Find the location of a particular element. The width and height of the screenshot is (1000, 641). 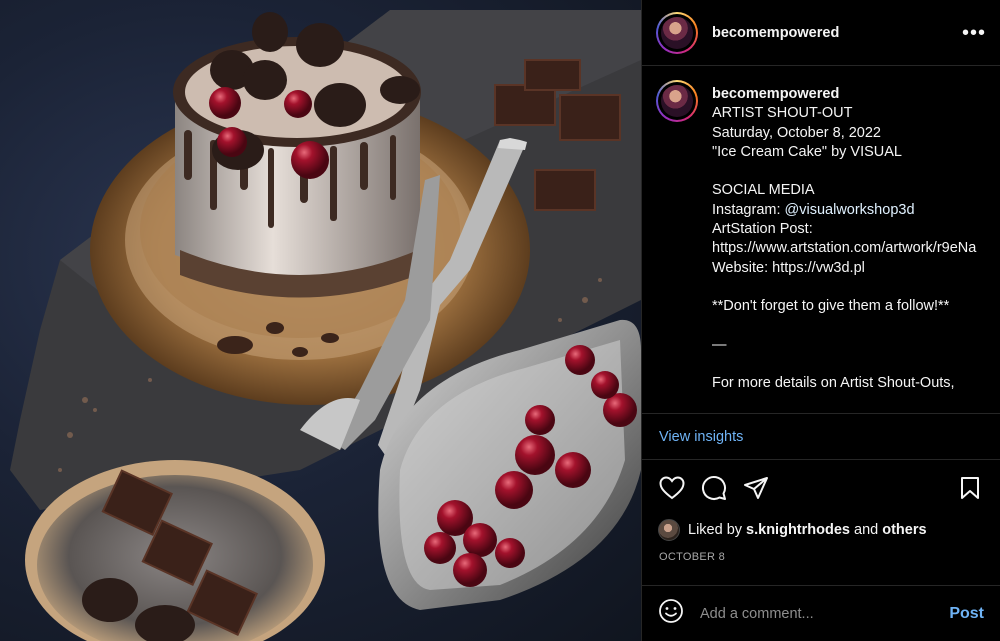

caption-instagram-label: Instagram: is located at coordinates (748, 209).